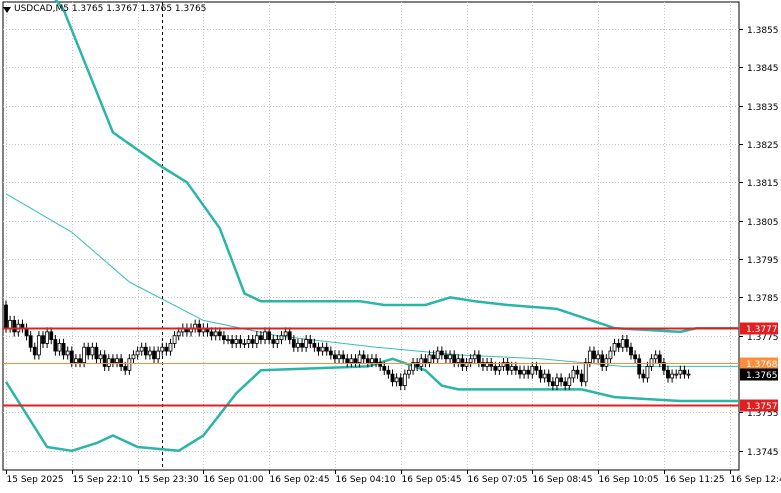  I want to click on symbol-timeframe: USDCAD,M5, so click(41, 9).